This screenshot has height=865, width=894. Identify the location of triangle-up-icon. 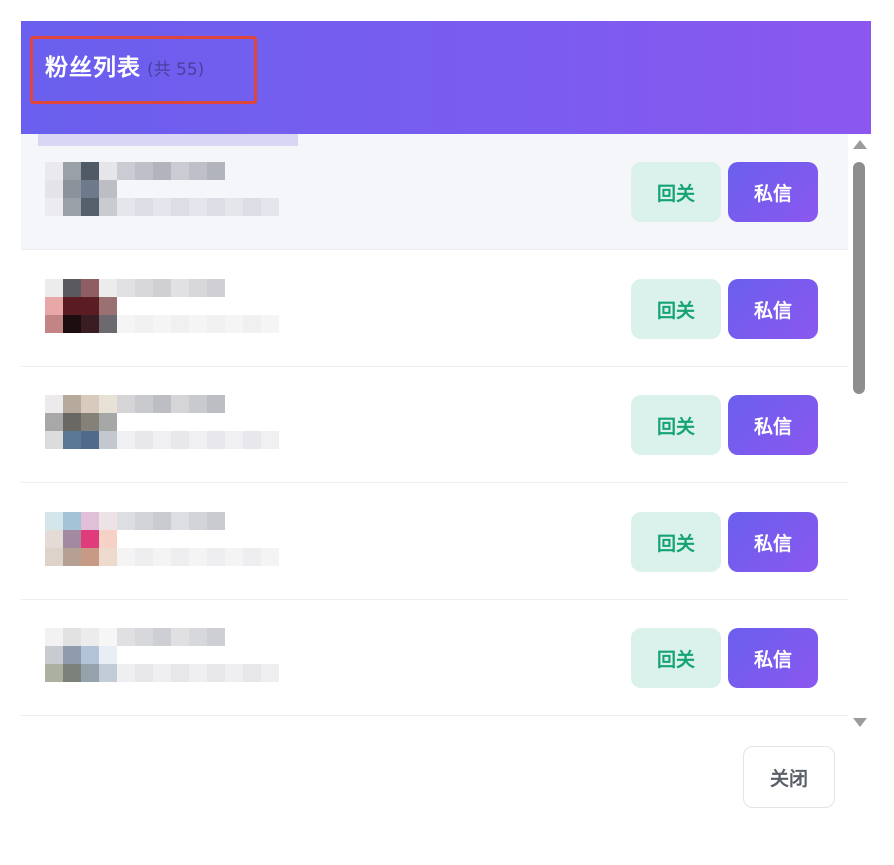
(860, 144).